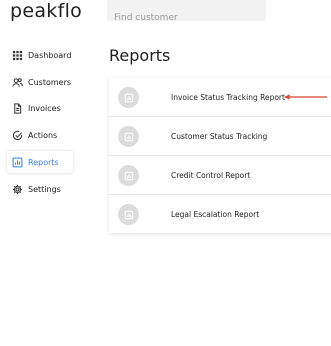 This screenshot has height=346, width=331. Describe the element at coordinates (17, 162) in the screenshot. I see `chart-icon` at that location.